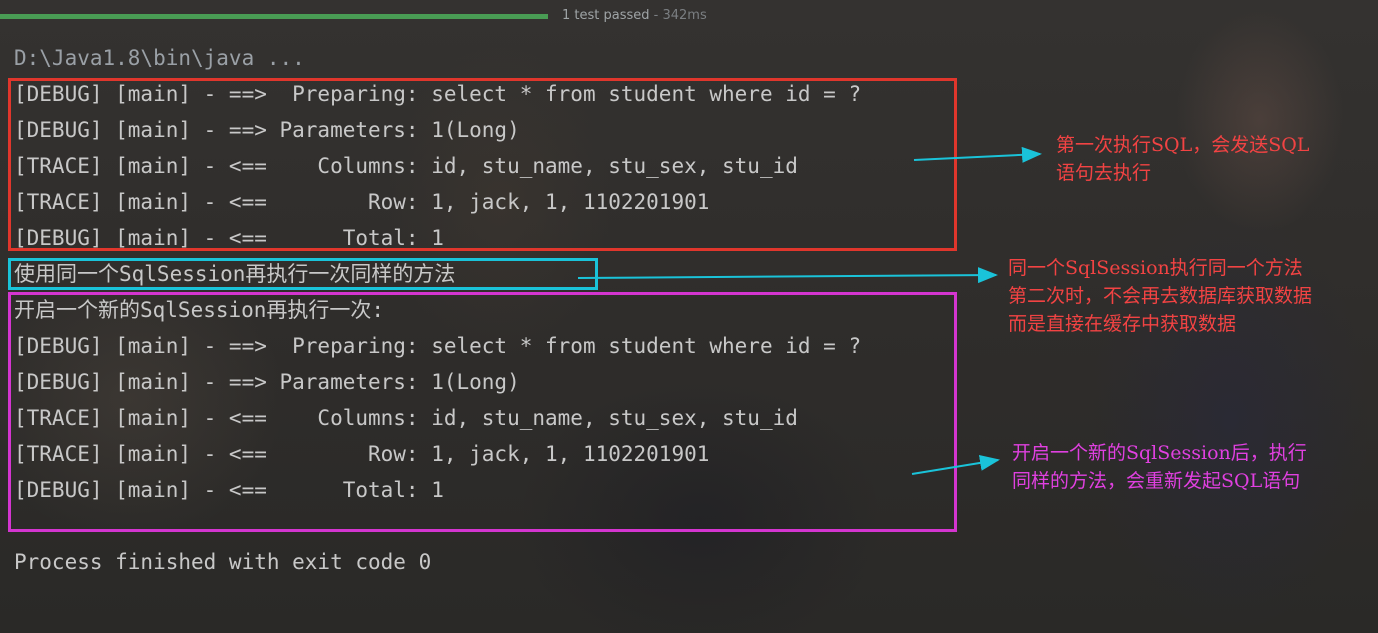  What do you see at coordinates (1159, 467) in the screenshot?
I see `note-new-session: 开启一个新的SqlSession后，执行 同样的方法，会重新发起SQL语句` at bounding box center [1159, 467].